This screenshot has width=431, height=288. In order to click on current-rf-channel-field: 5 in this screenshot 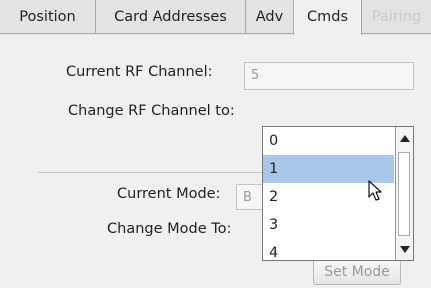, I will do `click(329, 76)`.